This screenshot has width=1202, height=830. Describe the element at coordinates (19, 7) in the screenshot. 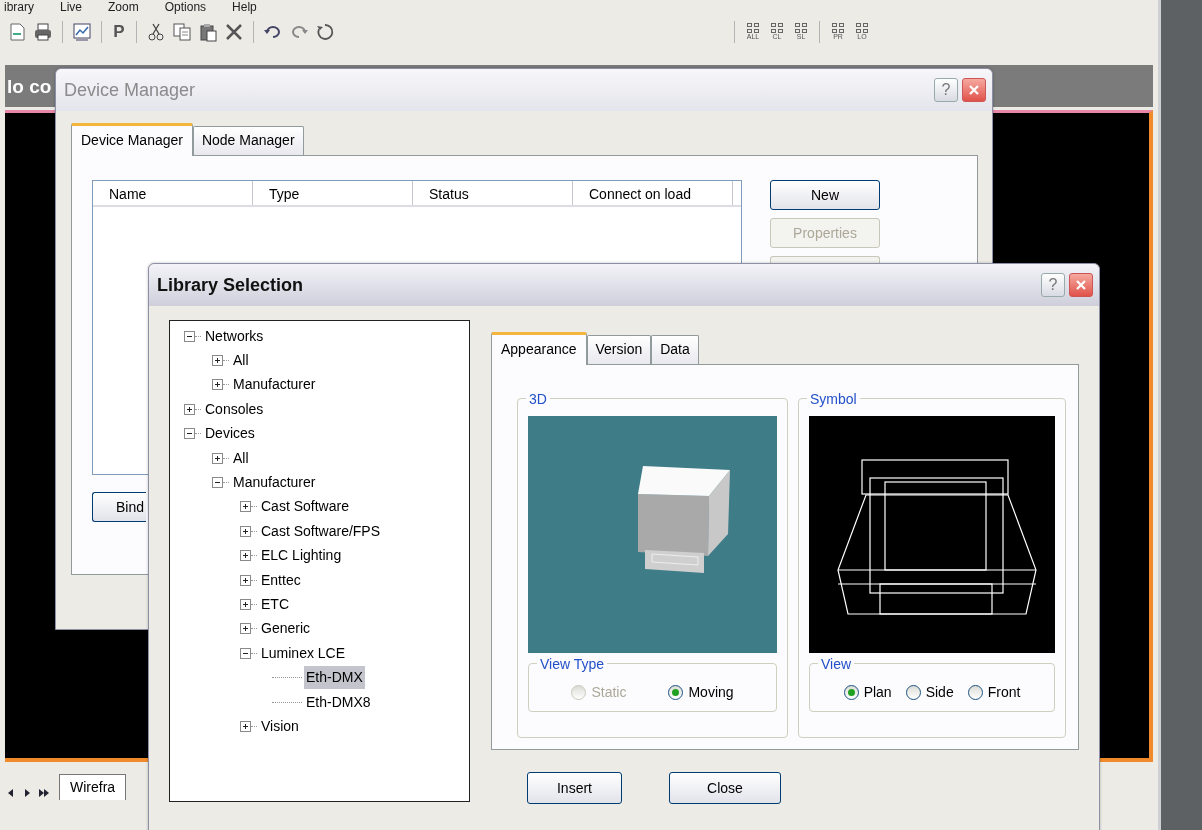

I see `menu-item: ibrary` at that location.